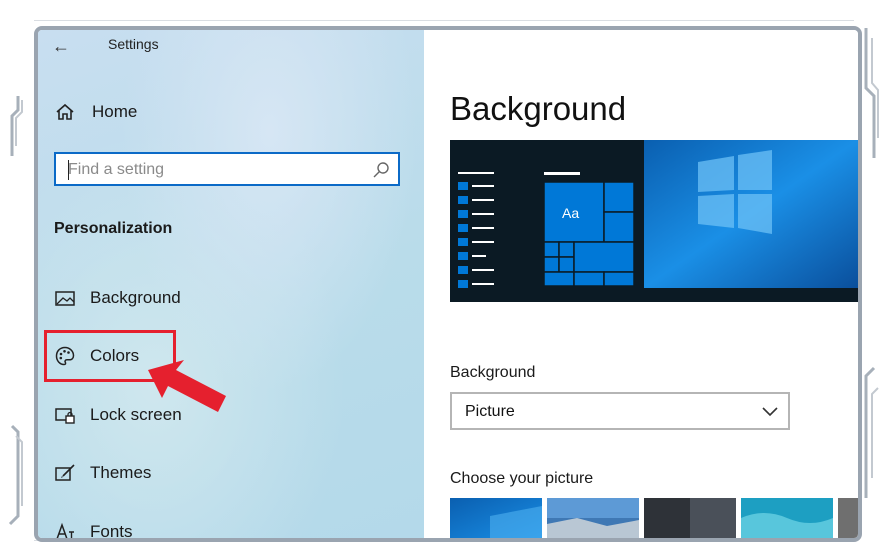 The width and height of the screenshot is (886, 560). What do you see at coordinates (493, 372) in the screenshot?
I see `background-type-label: Background` at bounding box center [493, 372].